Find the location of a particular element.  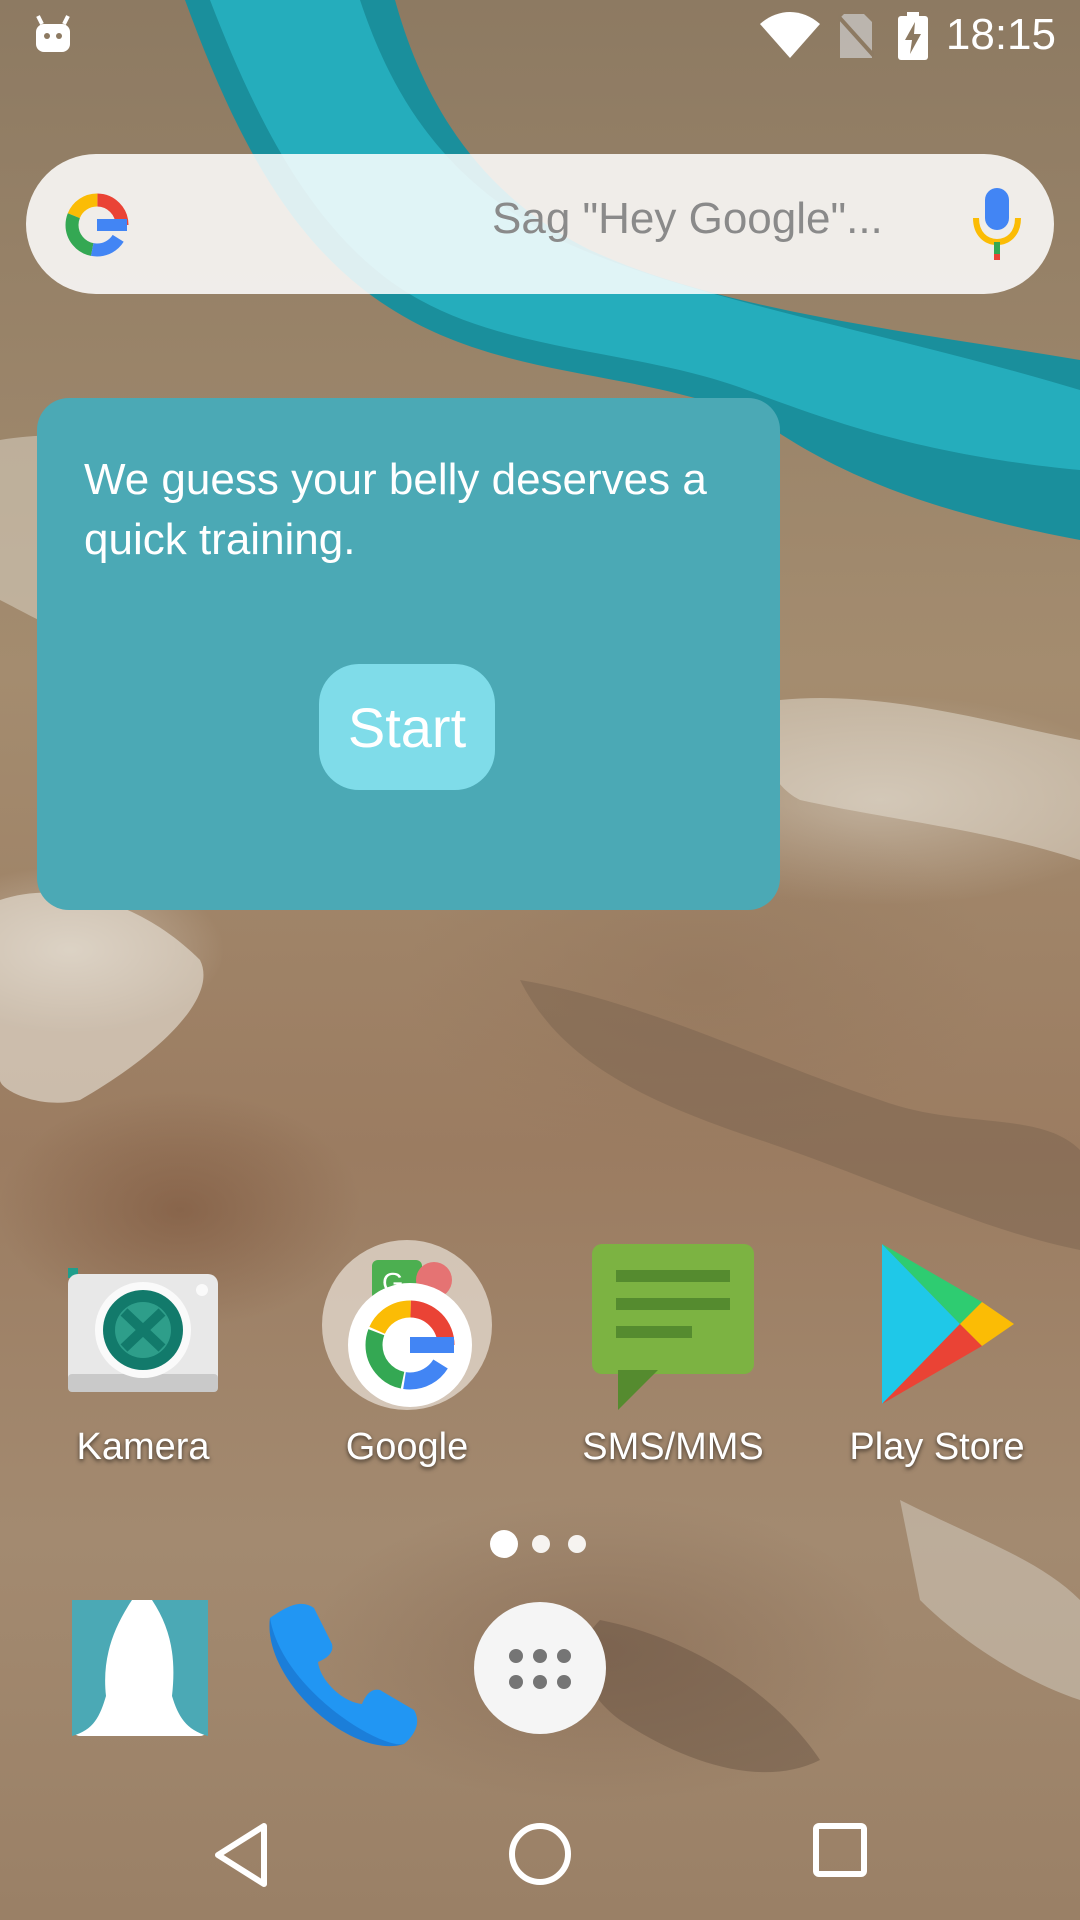

clock: 18:15 is located at coordinates (1000, 34).